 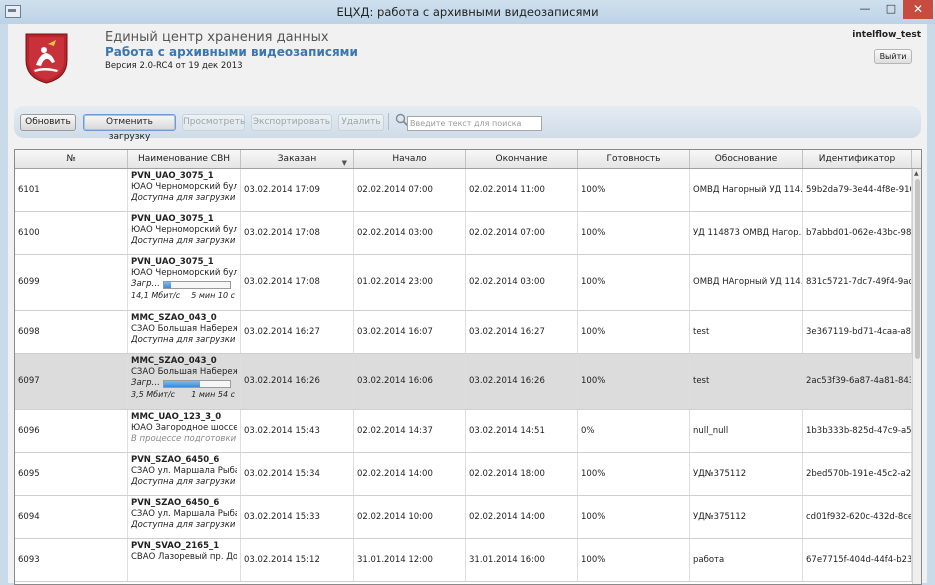 What do you see at coordinates (522, 560) in the screenshot?
I see `cell-end: 31.01.2014 16:00` at bounding box center [522, 560].